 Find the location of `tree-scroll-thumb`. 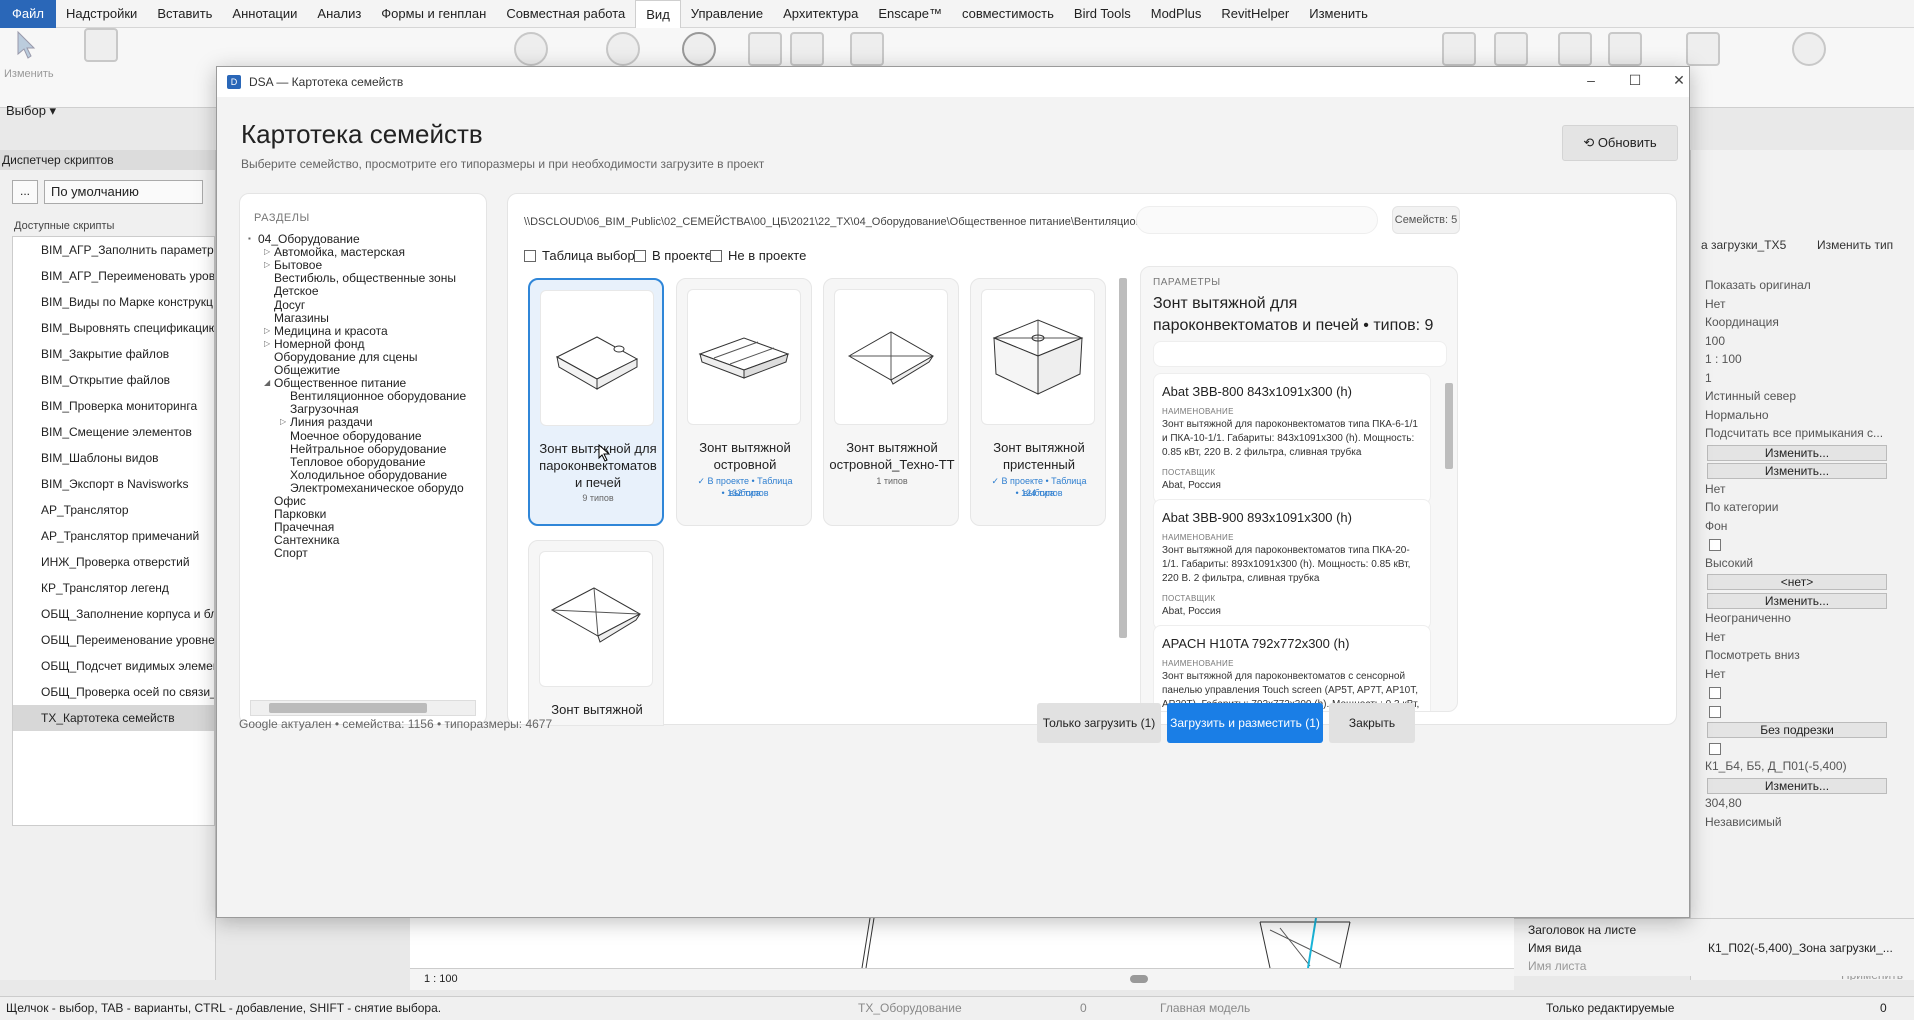

tree-scroll-thumb is located at coordinates (348, 708).